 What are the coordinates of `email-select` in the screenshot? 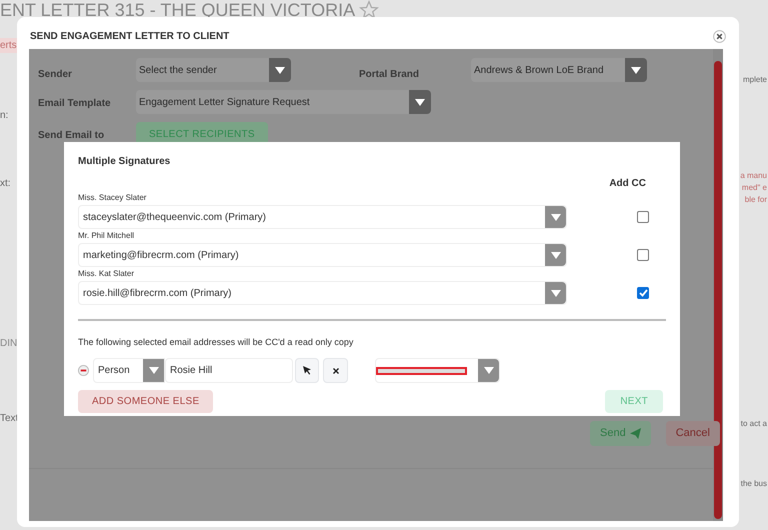 It's located at (437, 370).